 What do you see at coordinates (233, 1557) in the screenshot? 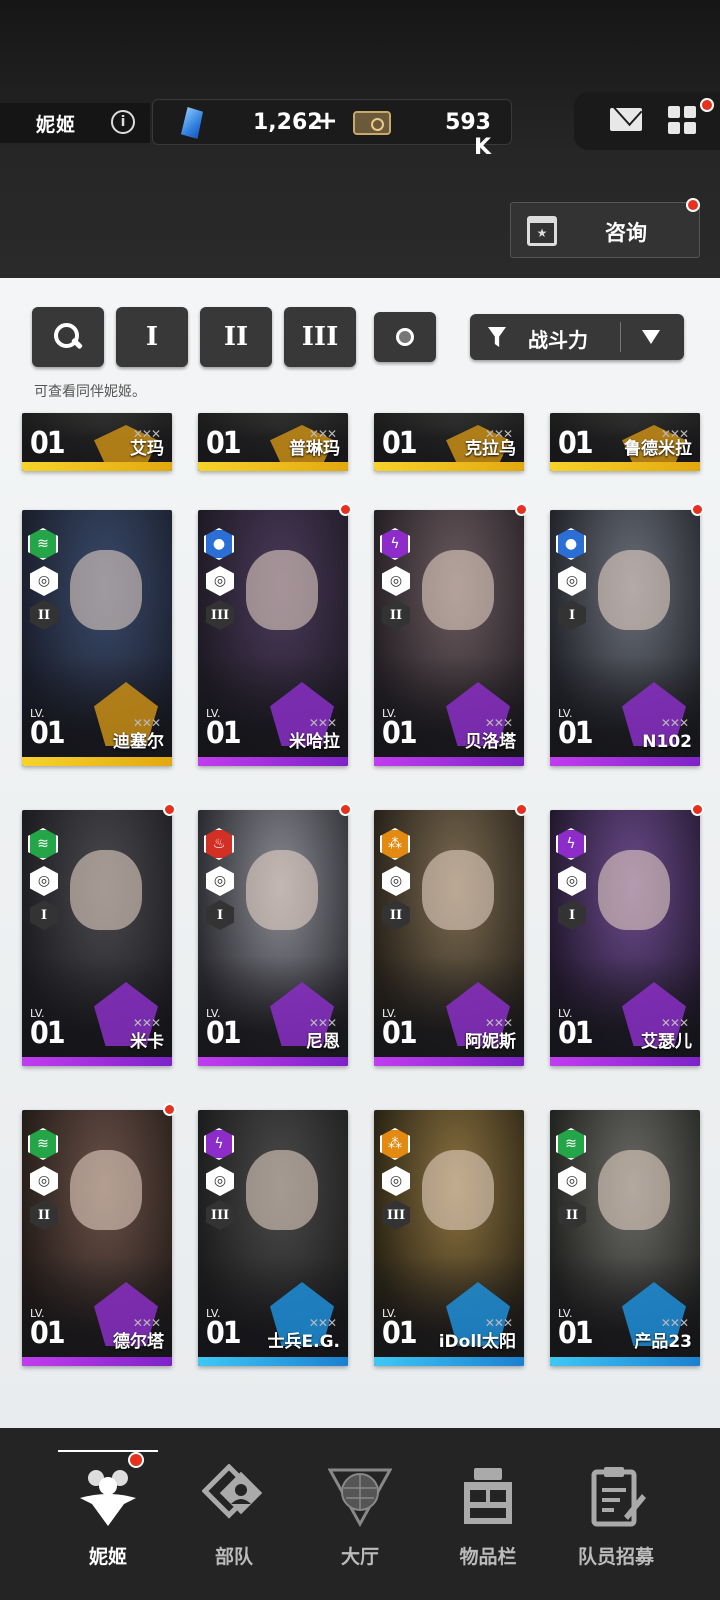
I see `nav-label: 部队` at bounding box center [233, 1557].